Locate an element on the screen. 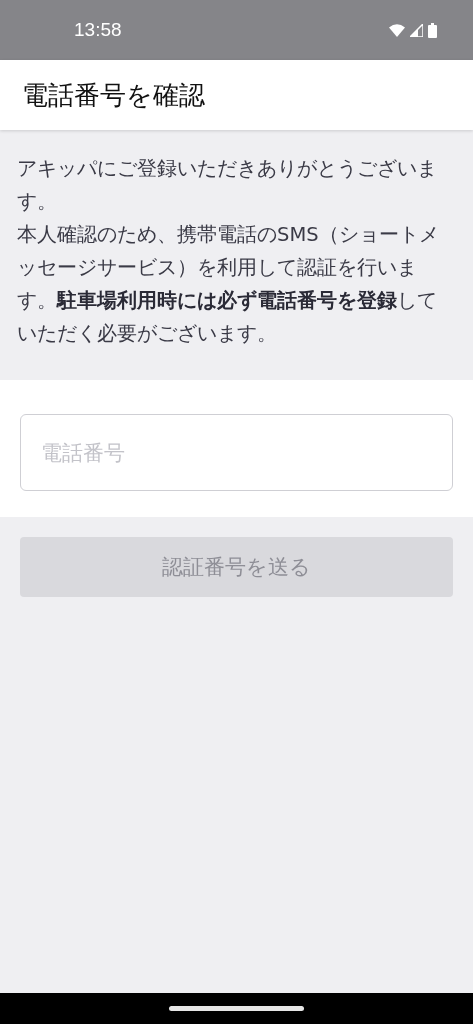  battery-icon is located at coordinates (432, 30).